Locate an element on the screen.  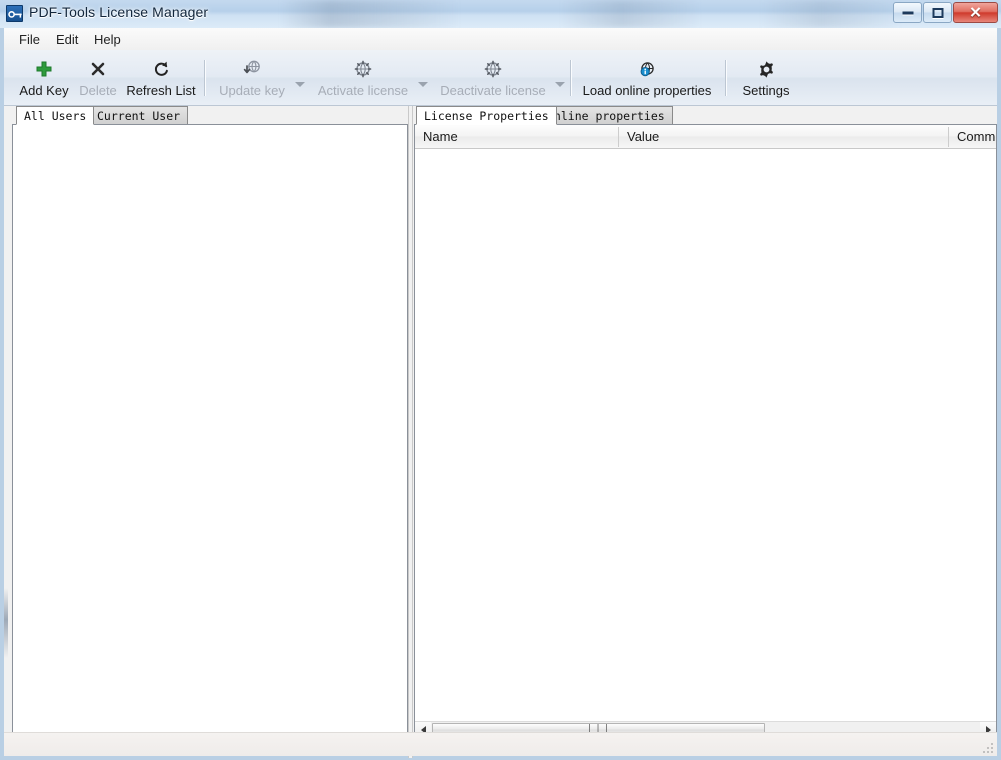
refresh-icon is located at coordinates (161, 69).